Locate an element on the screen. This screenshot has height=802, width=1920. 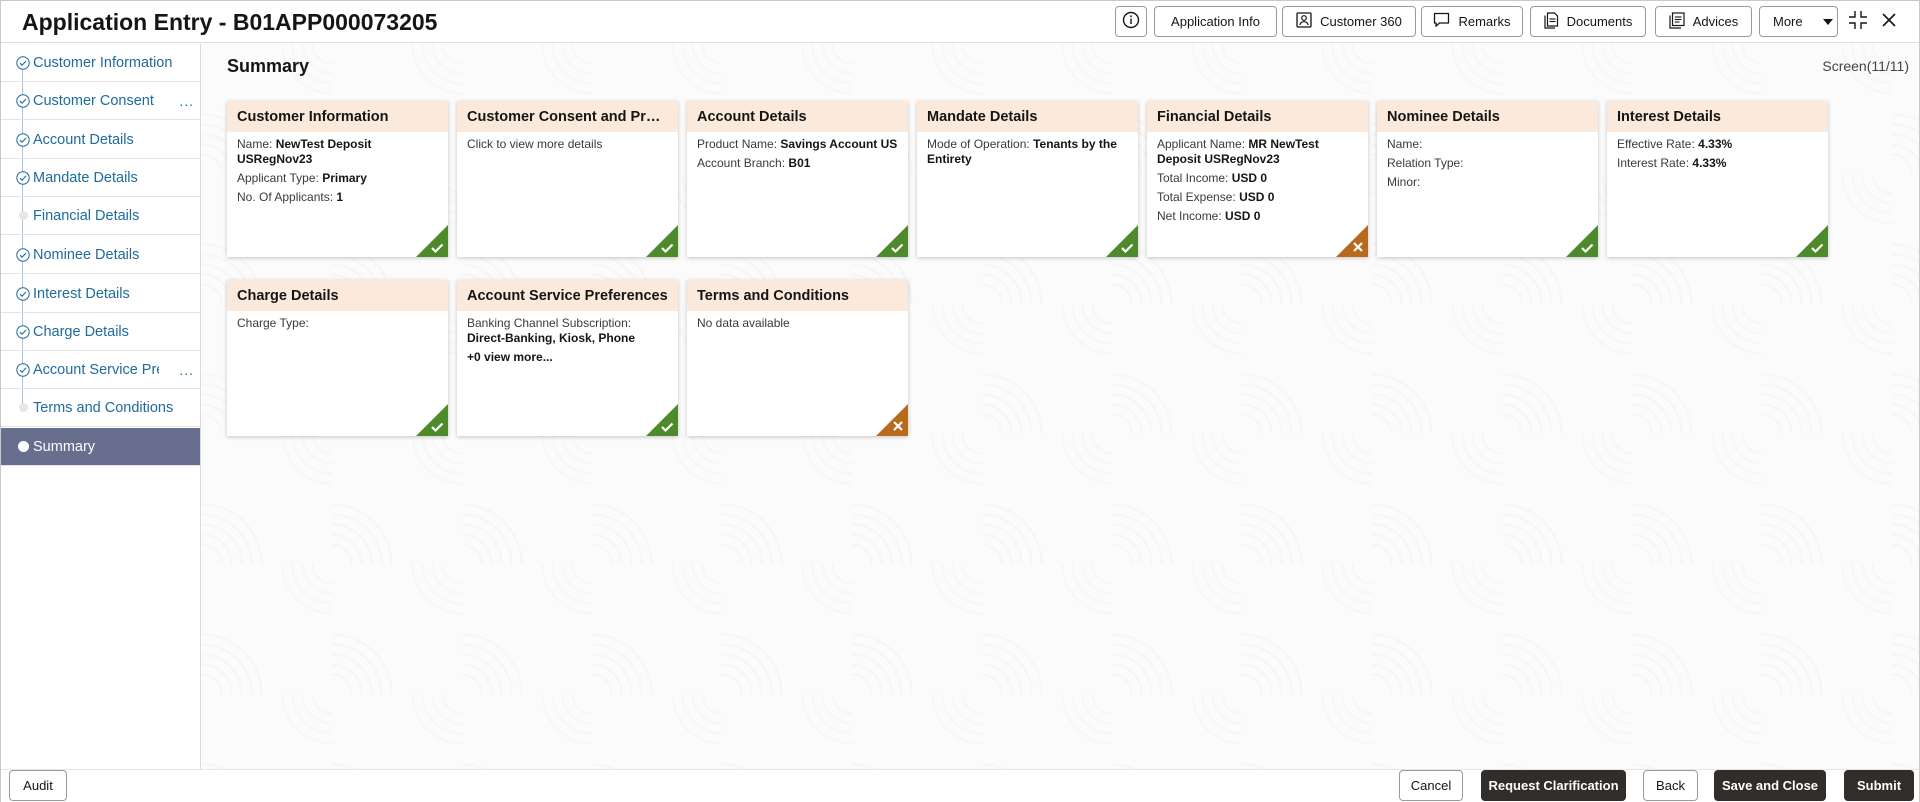
customer-360-button: Customer 360 is located at coordinates (1349, 21).